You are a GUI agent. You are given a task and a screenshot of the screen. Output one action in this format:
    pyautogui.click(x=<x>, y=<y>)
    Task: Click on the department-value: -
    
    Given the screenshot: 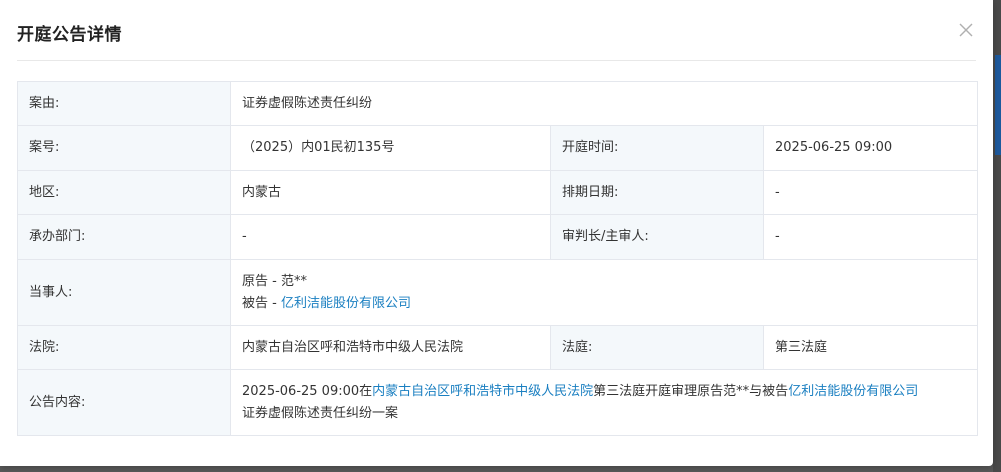 What is the action you would take?
    pyautogui.click(x=390, y=237)
    